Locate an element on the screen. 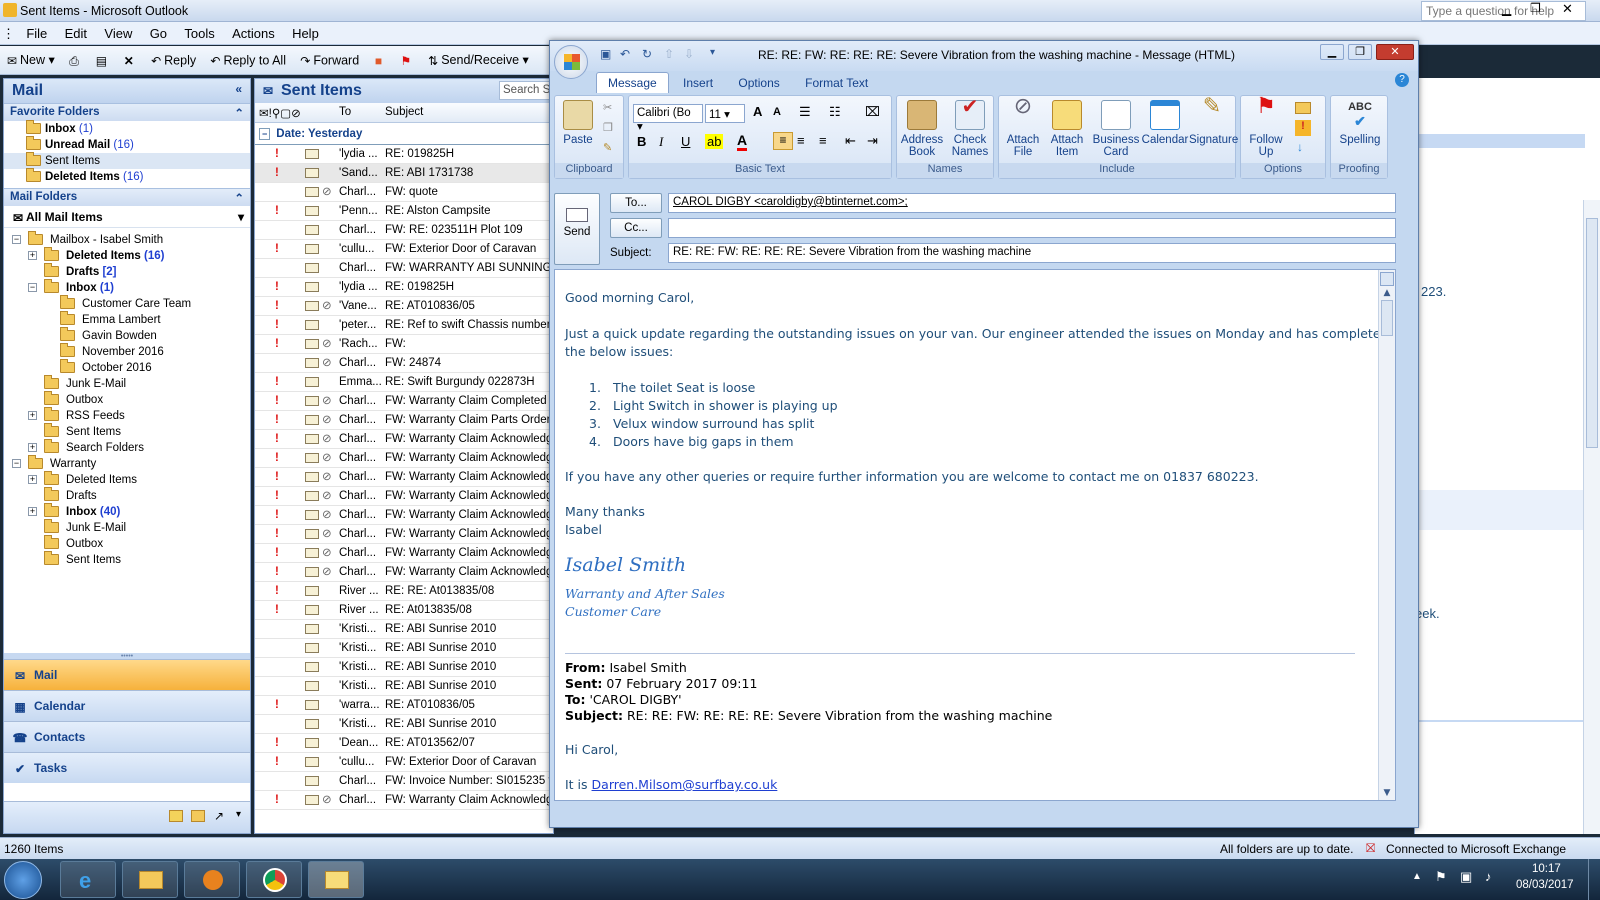 This screenshot has height=900, width=1600. tab-format-text: Format Text is located at coordinates (836, 83).